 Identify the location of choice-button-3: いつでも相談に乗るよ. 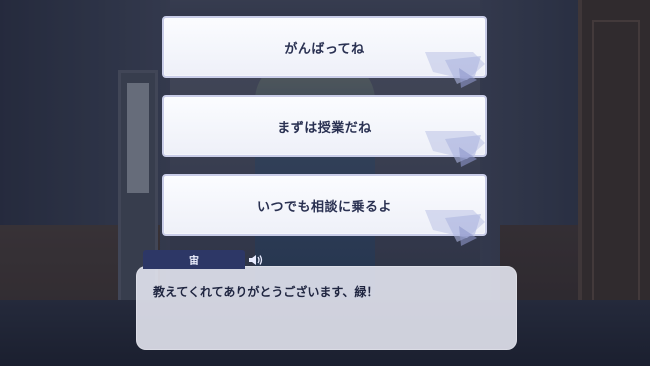
(324, 210).